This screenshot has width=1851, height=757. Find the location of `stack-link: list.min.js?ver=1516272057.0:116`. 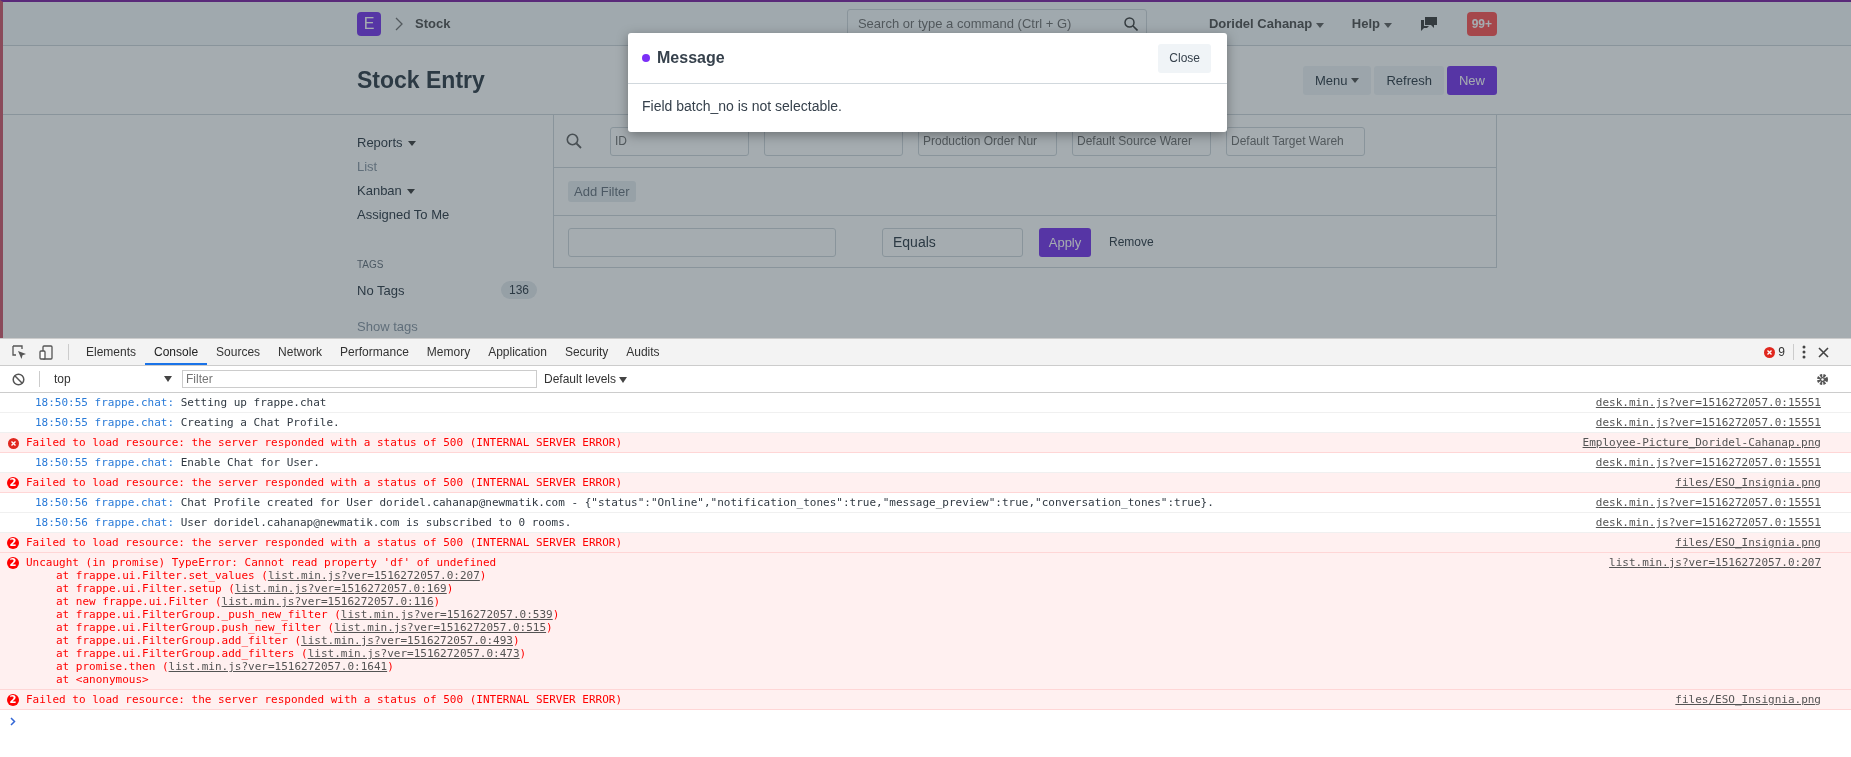

stack-link: list.min.js?ver=1516272057.0:116 is located at coordinates (327, 601).